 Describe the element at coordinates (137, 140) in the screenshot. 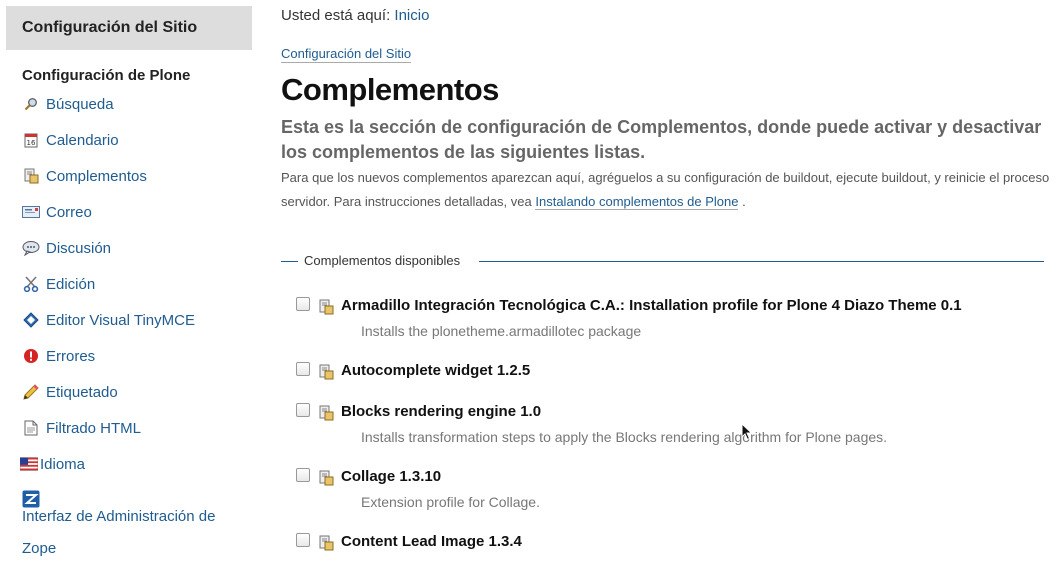

I see `sidebar-item-calendario: 16 Calendario` at that location.